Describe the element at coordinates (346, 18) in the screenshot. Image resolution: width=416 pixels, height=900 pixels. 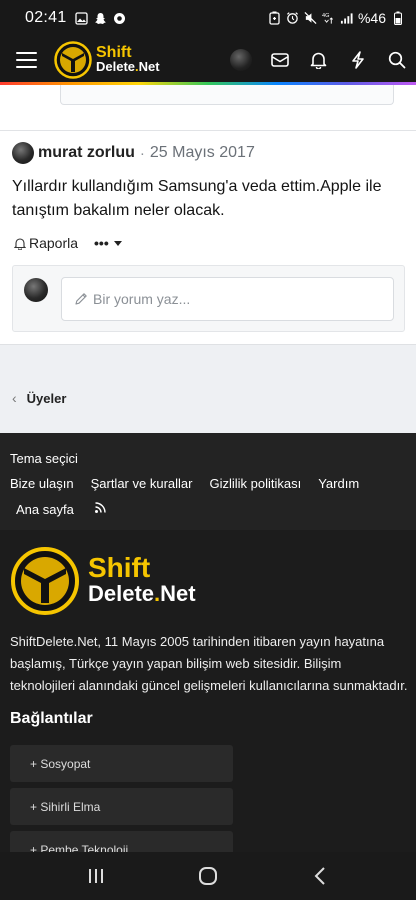
I see `signal-icon` at that location.